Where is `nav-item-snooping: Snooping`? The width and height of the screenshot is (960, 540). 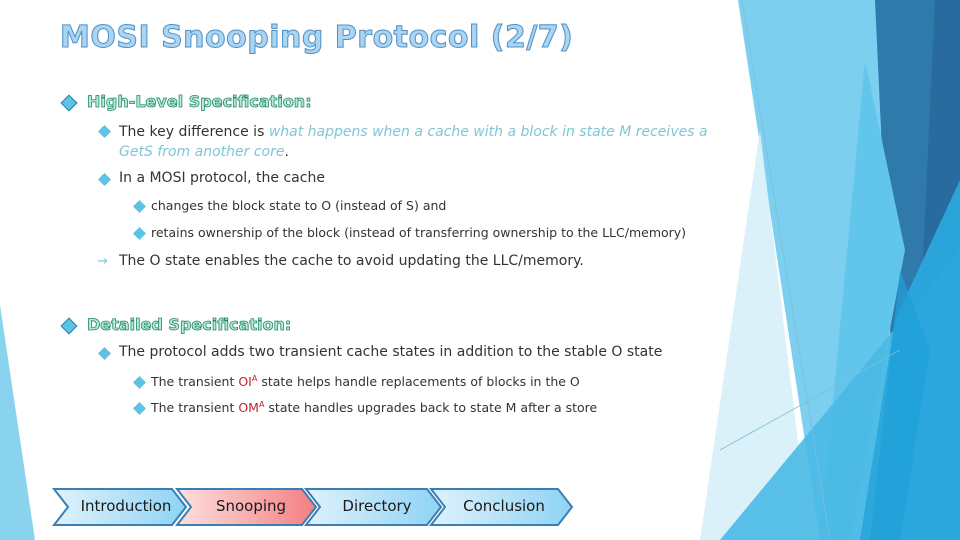 nav-item-snooping: Snooping is located at coordinates (251, 506).